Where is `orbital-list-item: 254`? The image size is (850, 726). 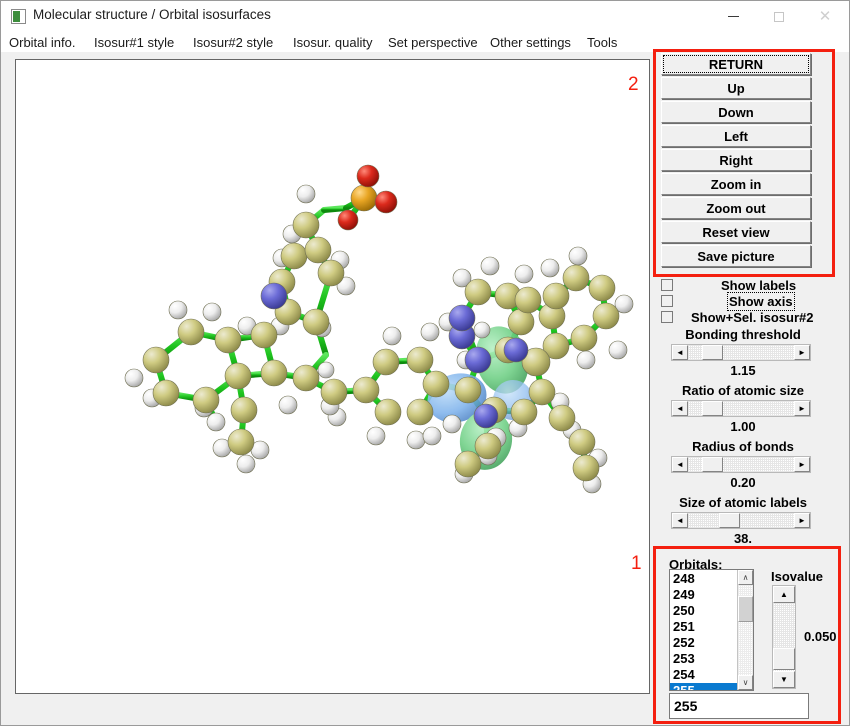
orbital-list-item: 254 is located at coordinates (704, 675).